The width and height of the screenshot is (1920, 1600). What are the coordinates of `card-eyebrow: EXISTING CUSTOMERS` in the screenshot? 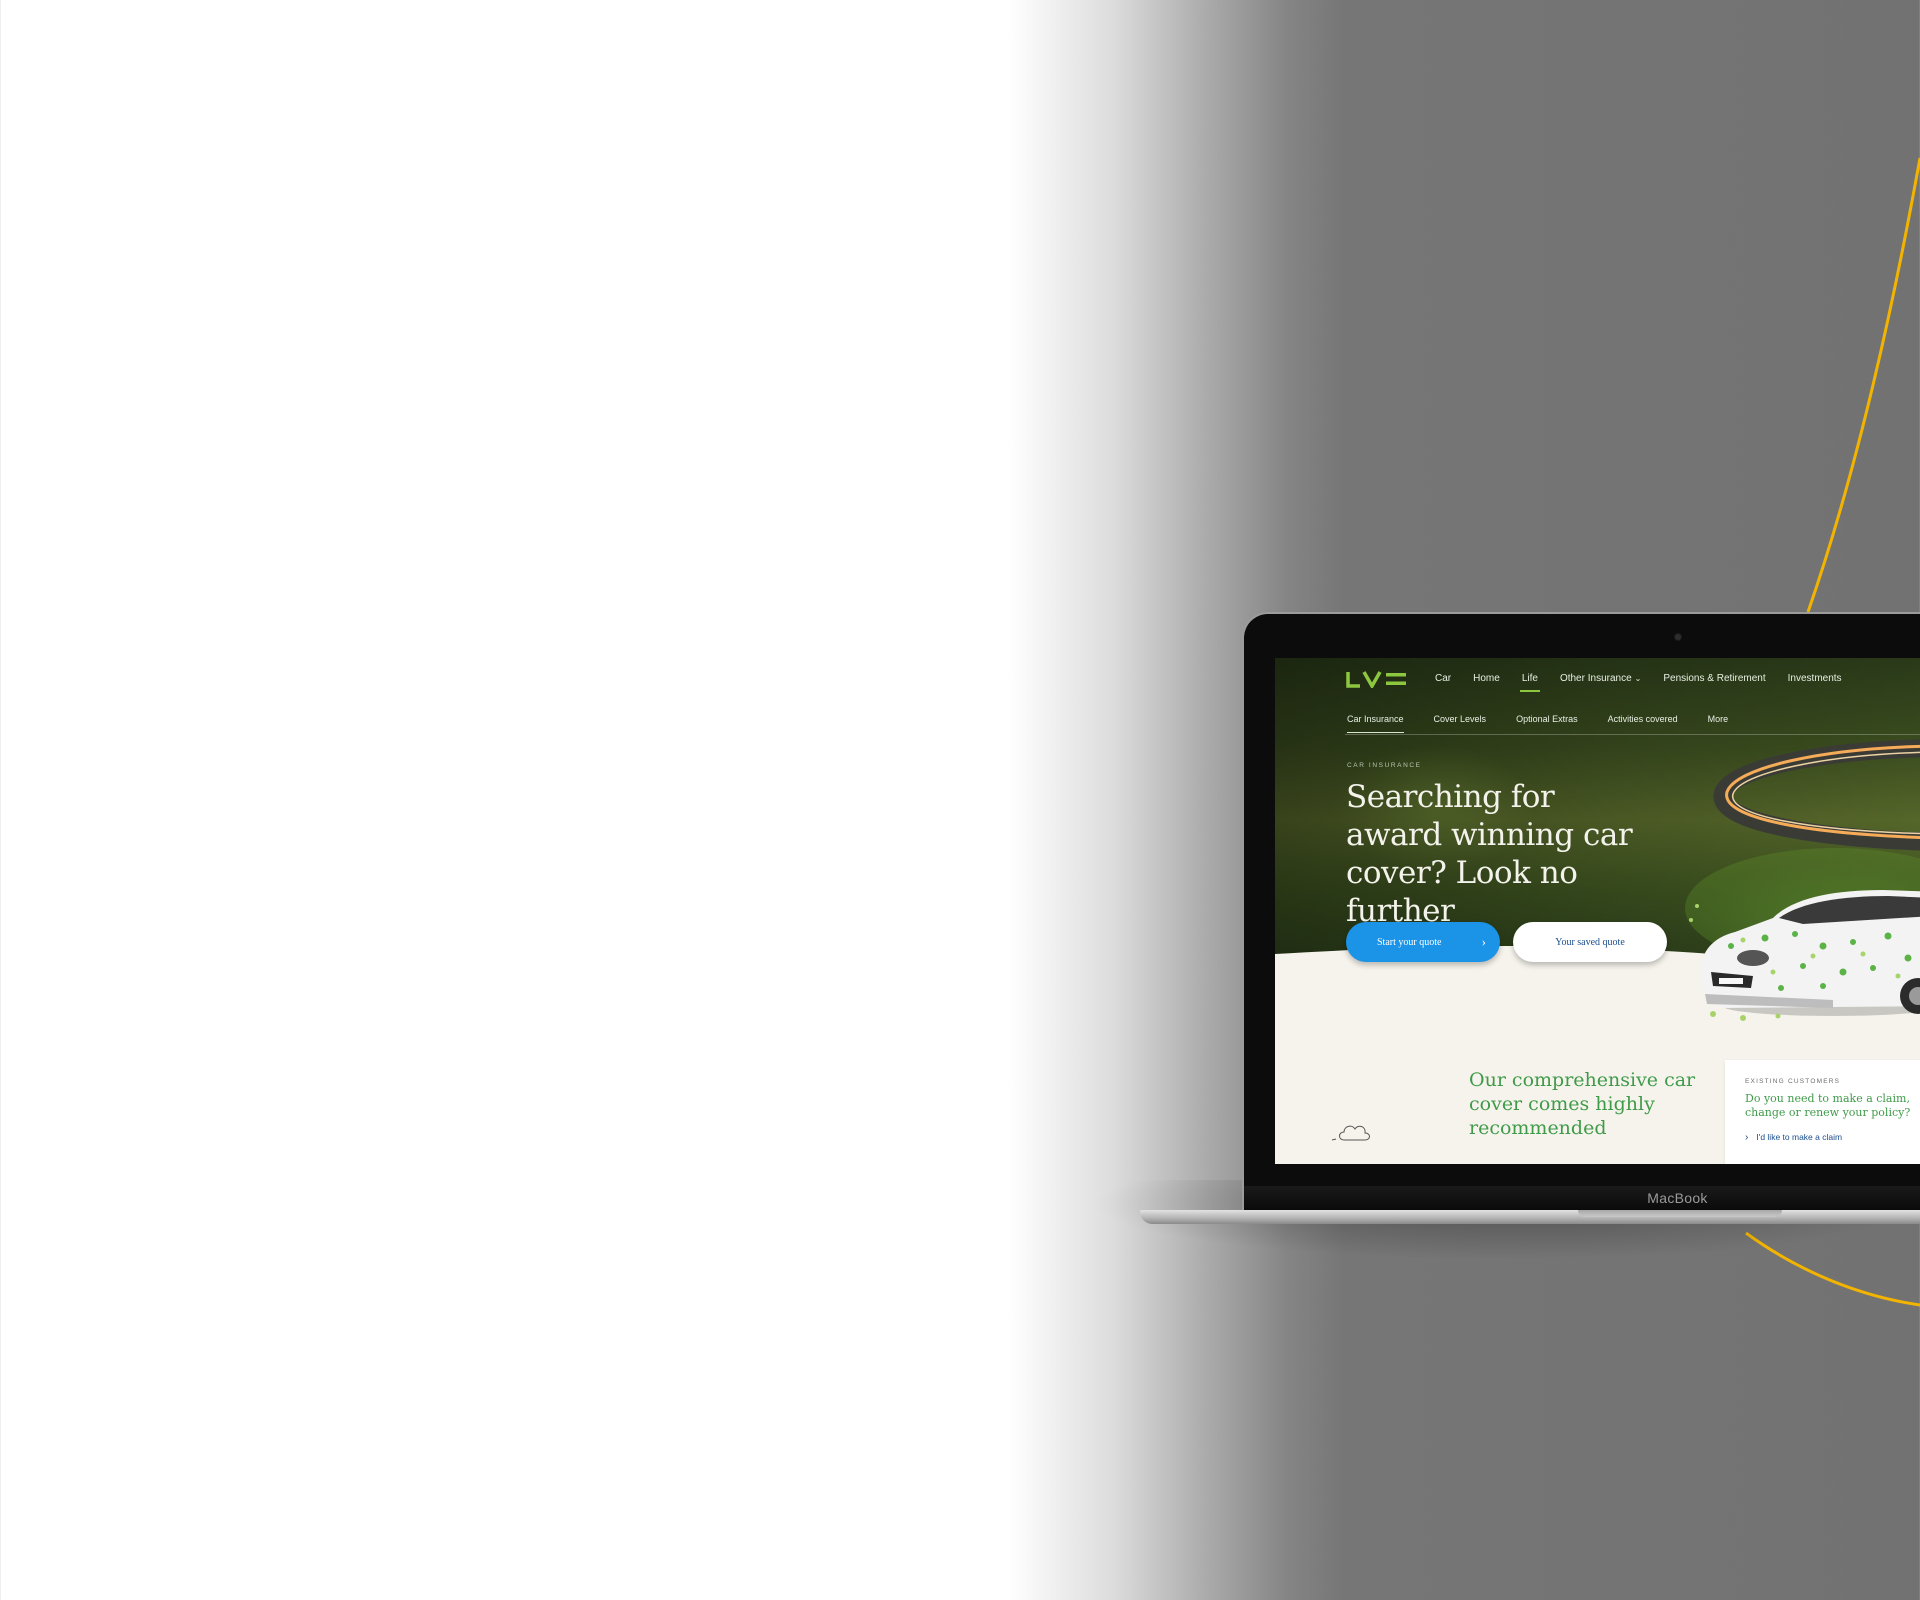 It's located at (1793, 1081).